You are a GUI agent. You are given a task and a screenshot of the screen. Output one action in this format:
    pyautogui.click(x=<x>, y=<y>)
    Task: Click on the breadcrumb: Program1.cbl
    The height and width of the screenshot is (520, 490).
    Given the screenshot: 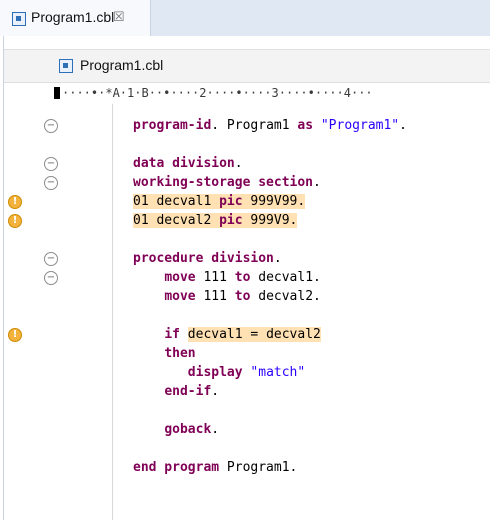 What is the action you would take?
    pyautogui.click(x=247, y=66)
    